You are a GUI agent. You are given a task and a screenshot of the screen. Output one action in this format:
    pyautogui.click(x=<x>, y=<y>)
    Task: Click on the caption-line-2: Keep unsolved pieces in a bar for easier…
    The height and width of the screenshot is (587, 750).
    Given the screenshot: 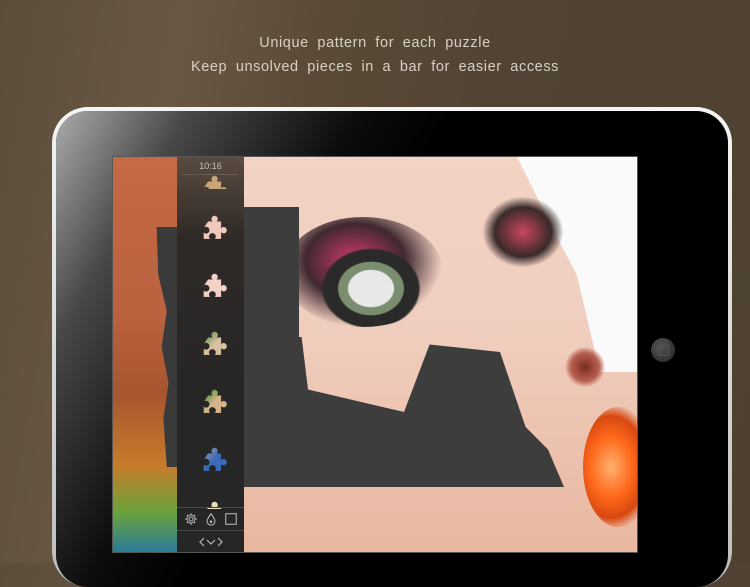 What is the action you would take?
    pyautogui.click(x=375, y=67)
    